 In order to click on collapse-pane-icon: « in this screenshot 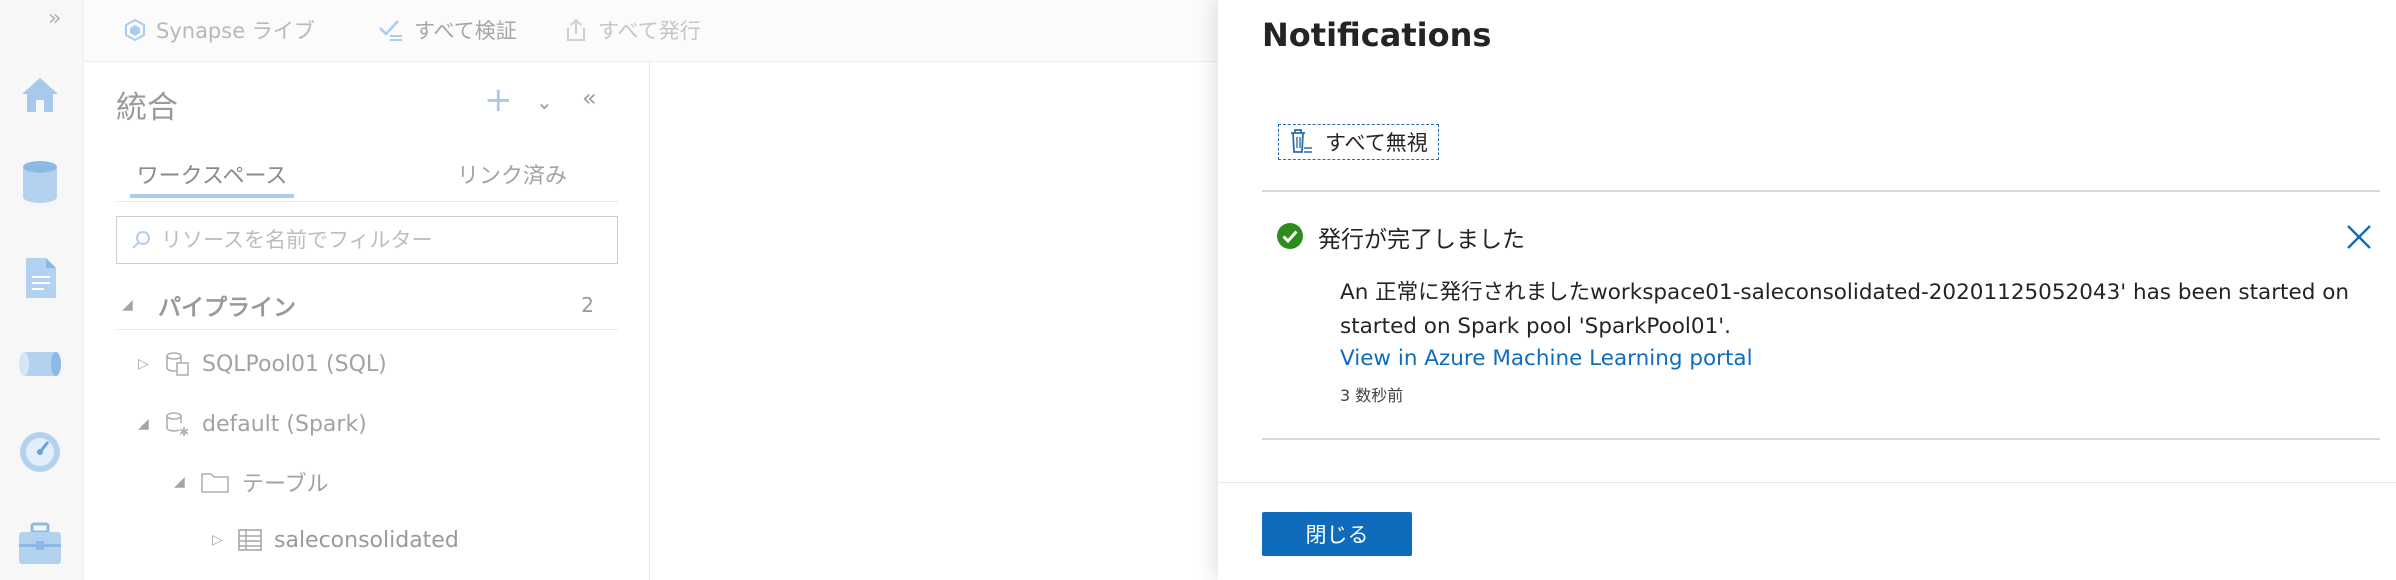, I will do `click(589, 98)`.